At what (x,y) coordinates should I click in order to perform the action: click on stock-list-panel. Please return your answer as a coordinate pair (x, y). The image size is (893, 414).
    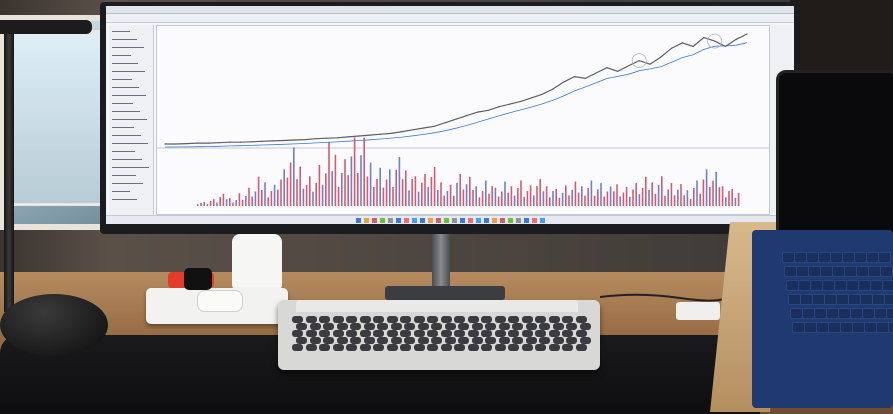
    Looking at the image, I should click on (131, 120).